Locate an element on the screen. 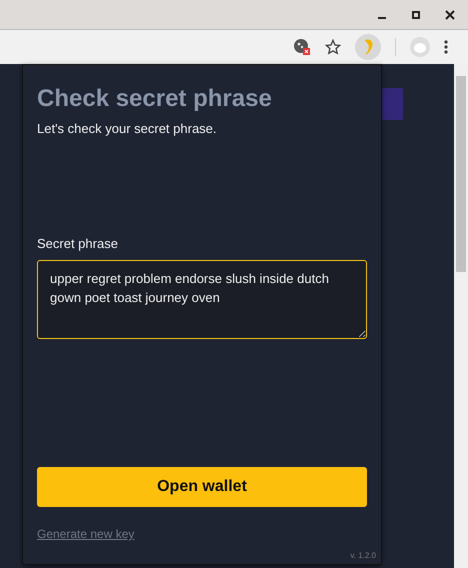 The width and height of the screenshot is (468, 568). cookie-blocked-icon is located at coordinates (302, 47).